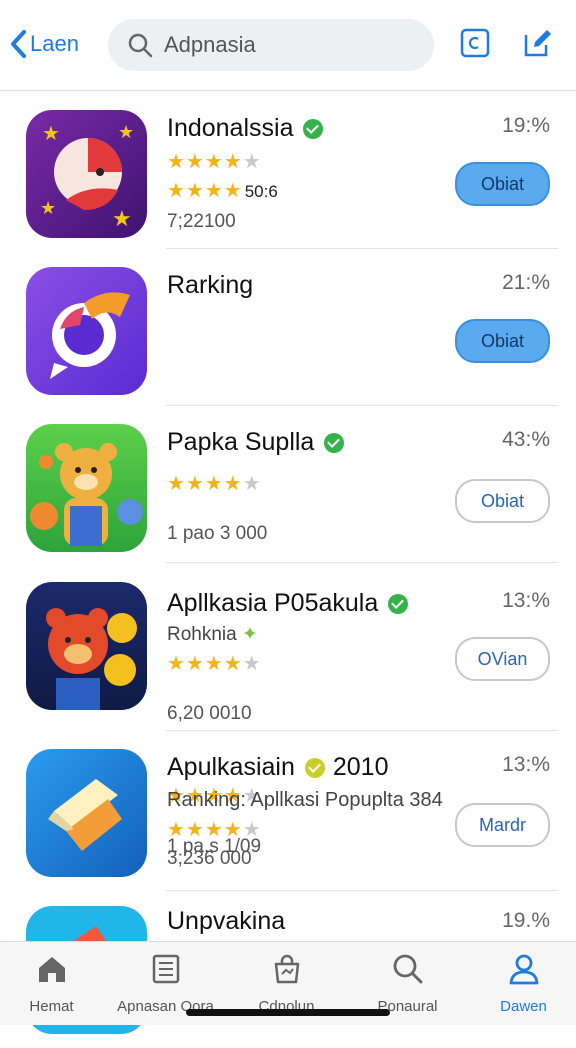 The height and width of the screenshot is (1048, 576). What do you see at coordinates (201, 221) in the screenshot?
I see `app-meta: 7;22100` at bounding box center [201, 221].